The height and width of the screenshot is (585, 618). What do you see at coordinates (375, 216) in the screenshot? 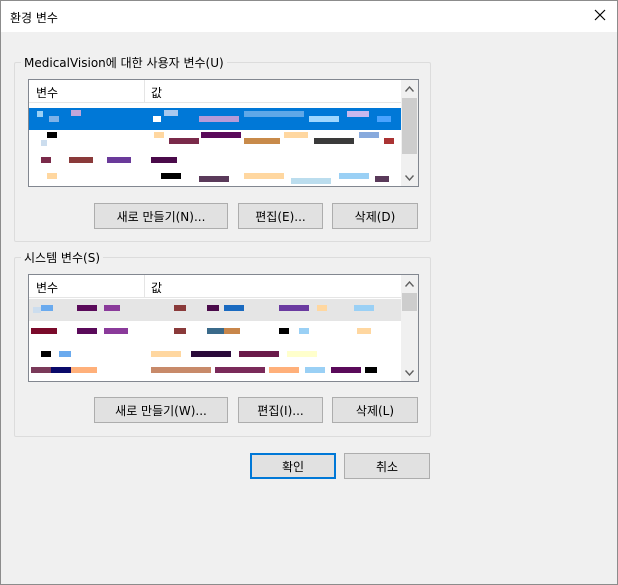
I see `user-delete-button: 삭제(D)` at bounding box center [375, 216].